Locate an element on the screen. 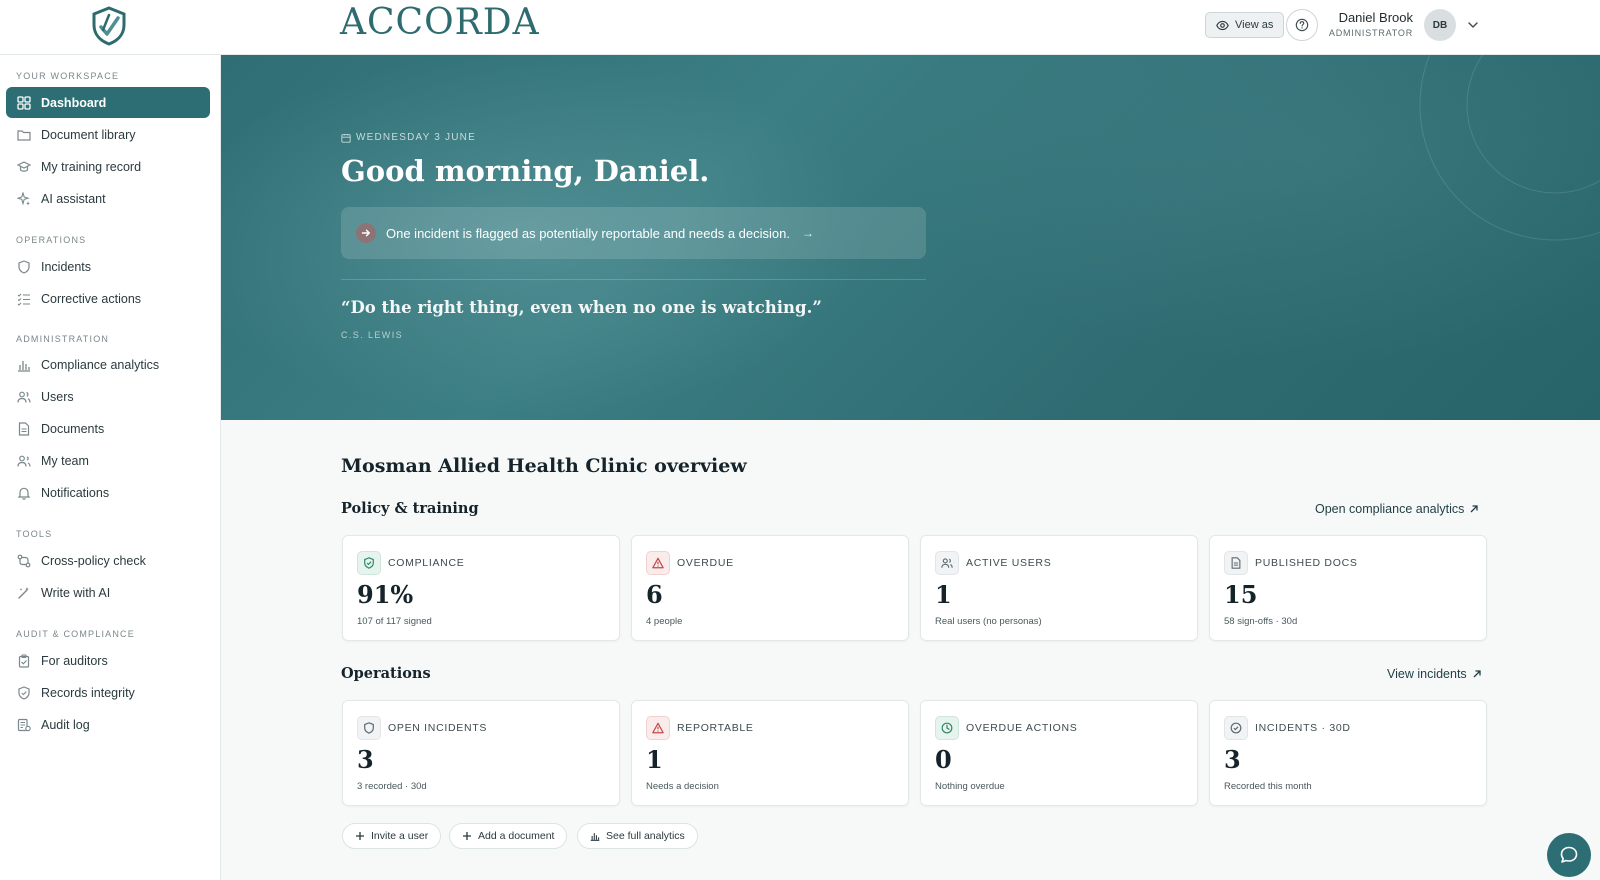 The image size is (1600, 880). sidebar-item-label: My training record is located at coordinates (91, 166).